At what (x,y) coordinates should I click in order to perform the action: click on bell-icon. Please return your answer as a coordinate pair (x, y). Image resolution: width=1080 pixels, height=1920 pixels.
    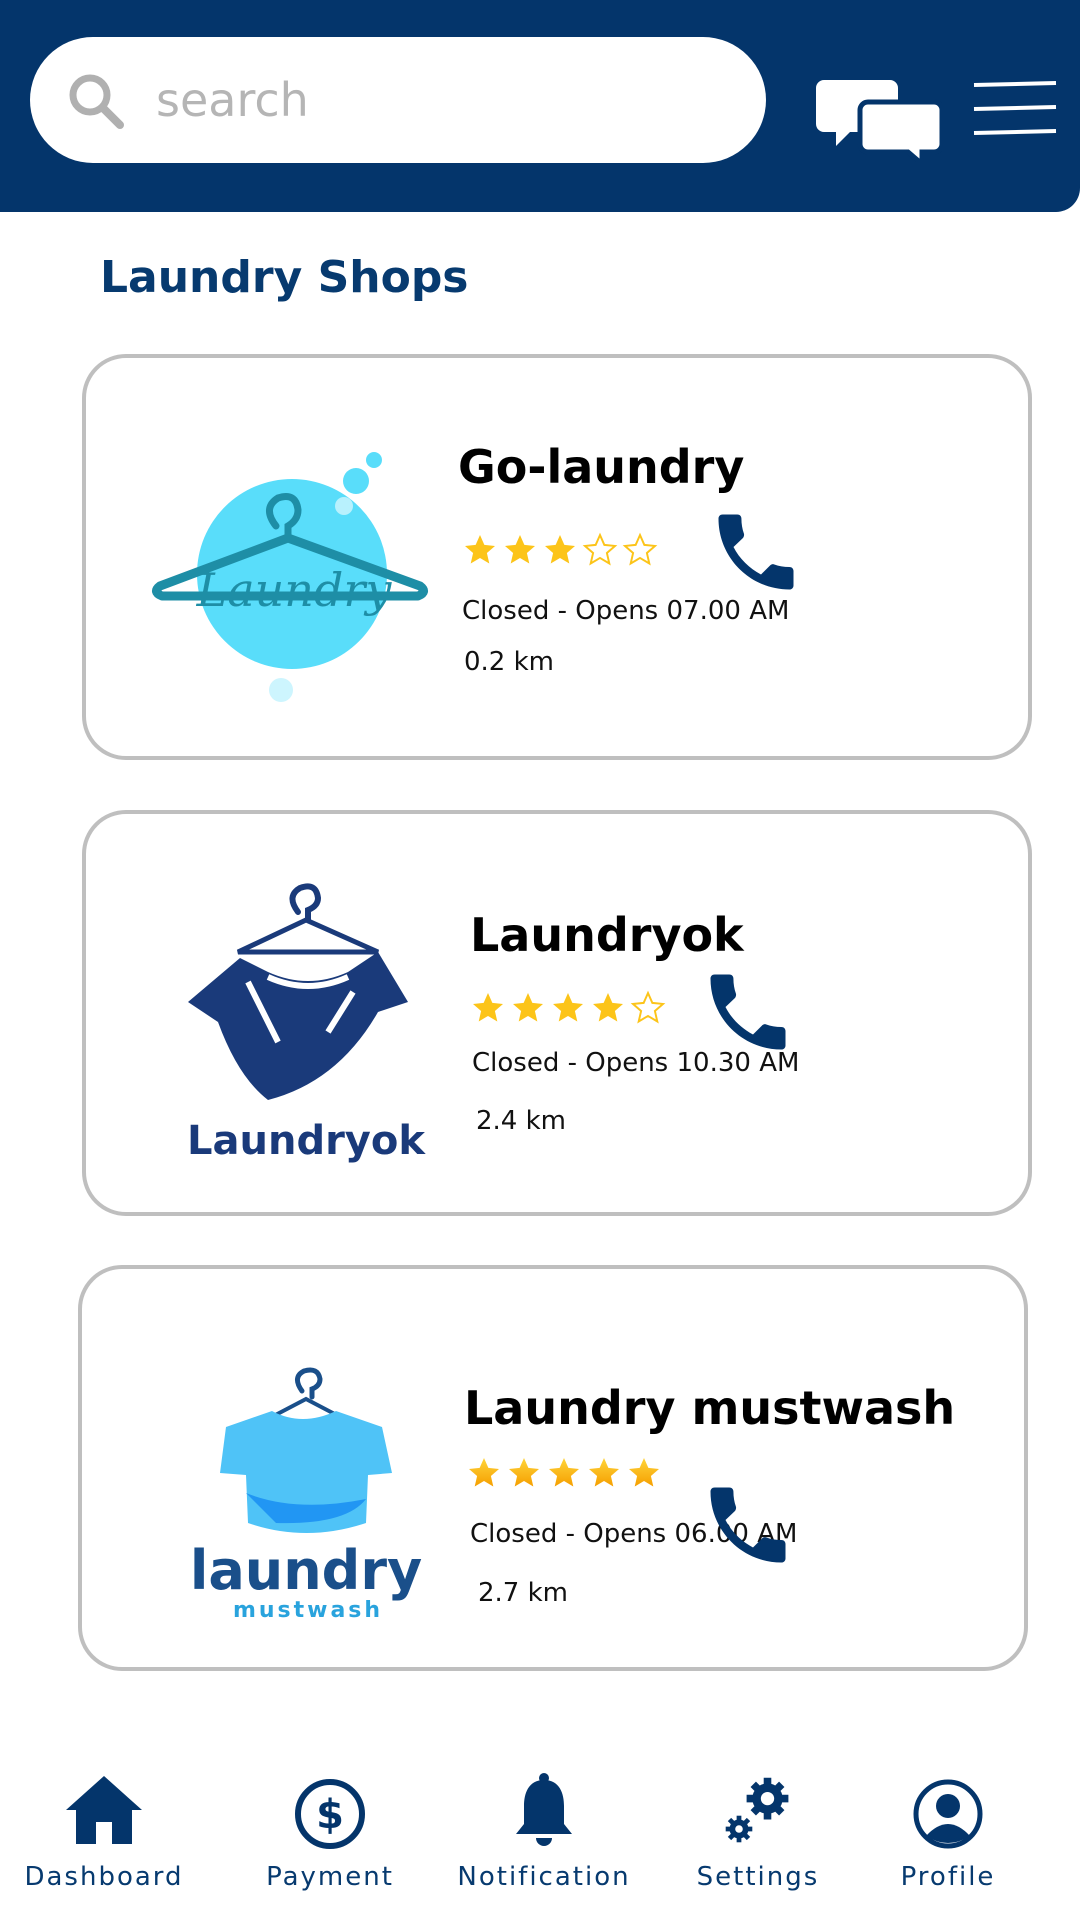
    Looking at the image, I should click on (544, 1809).